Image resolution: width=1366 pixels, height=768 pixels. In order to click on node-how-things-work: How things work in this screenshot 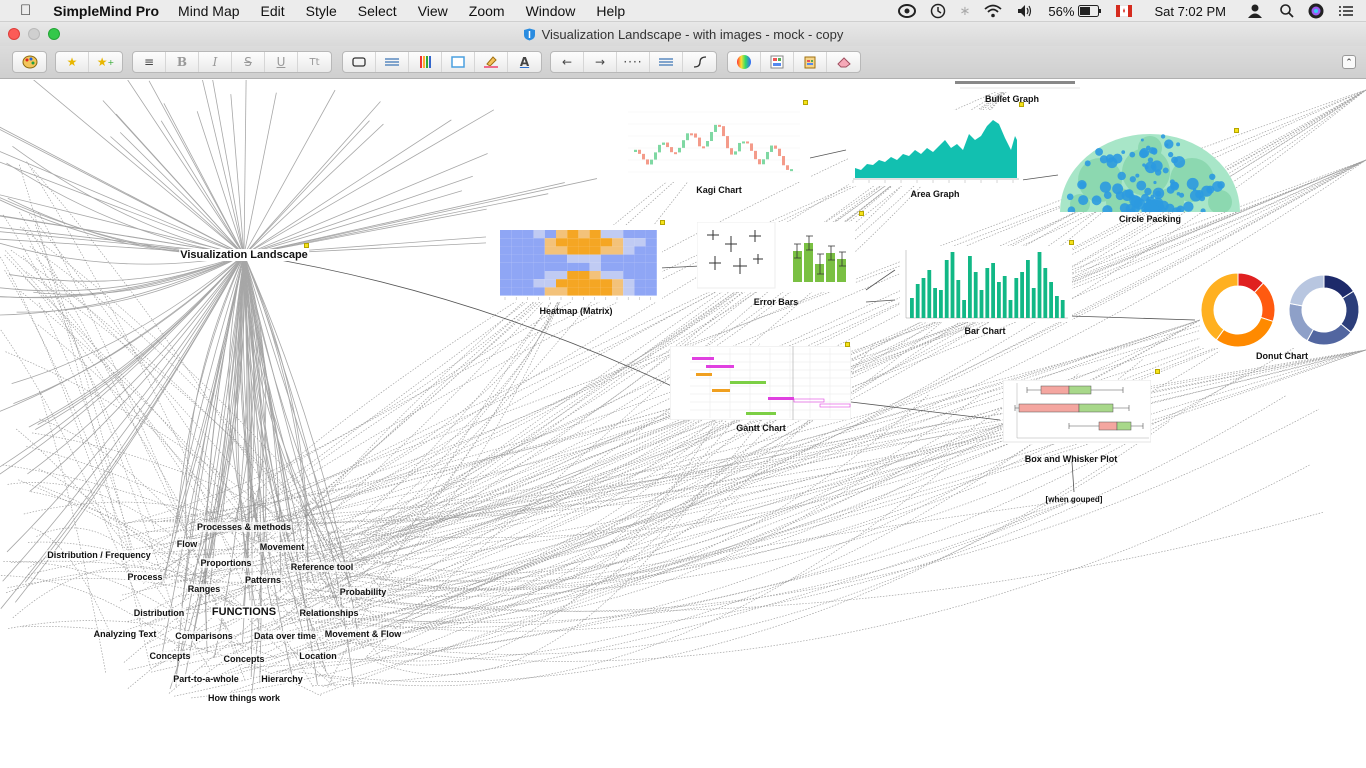, I will do `click(244, 698)`.